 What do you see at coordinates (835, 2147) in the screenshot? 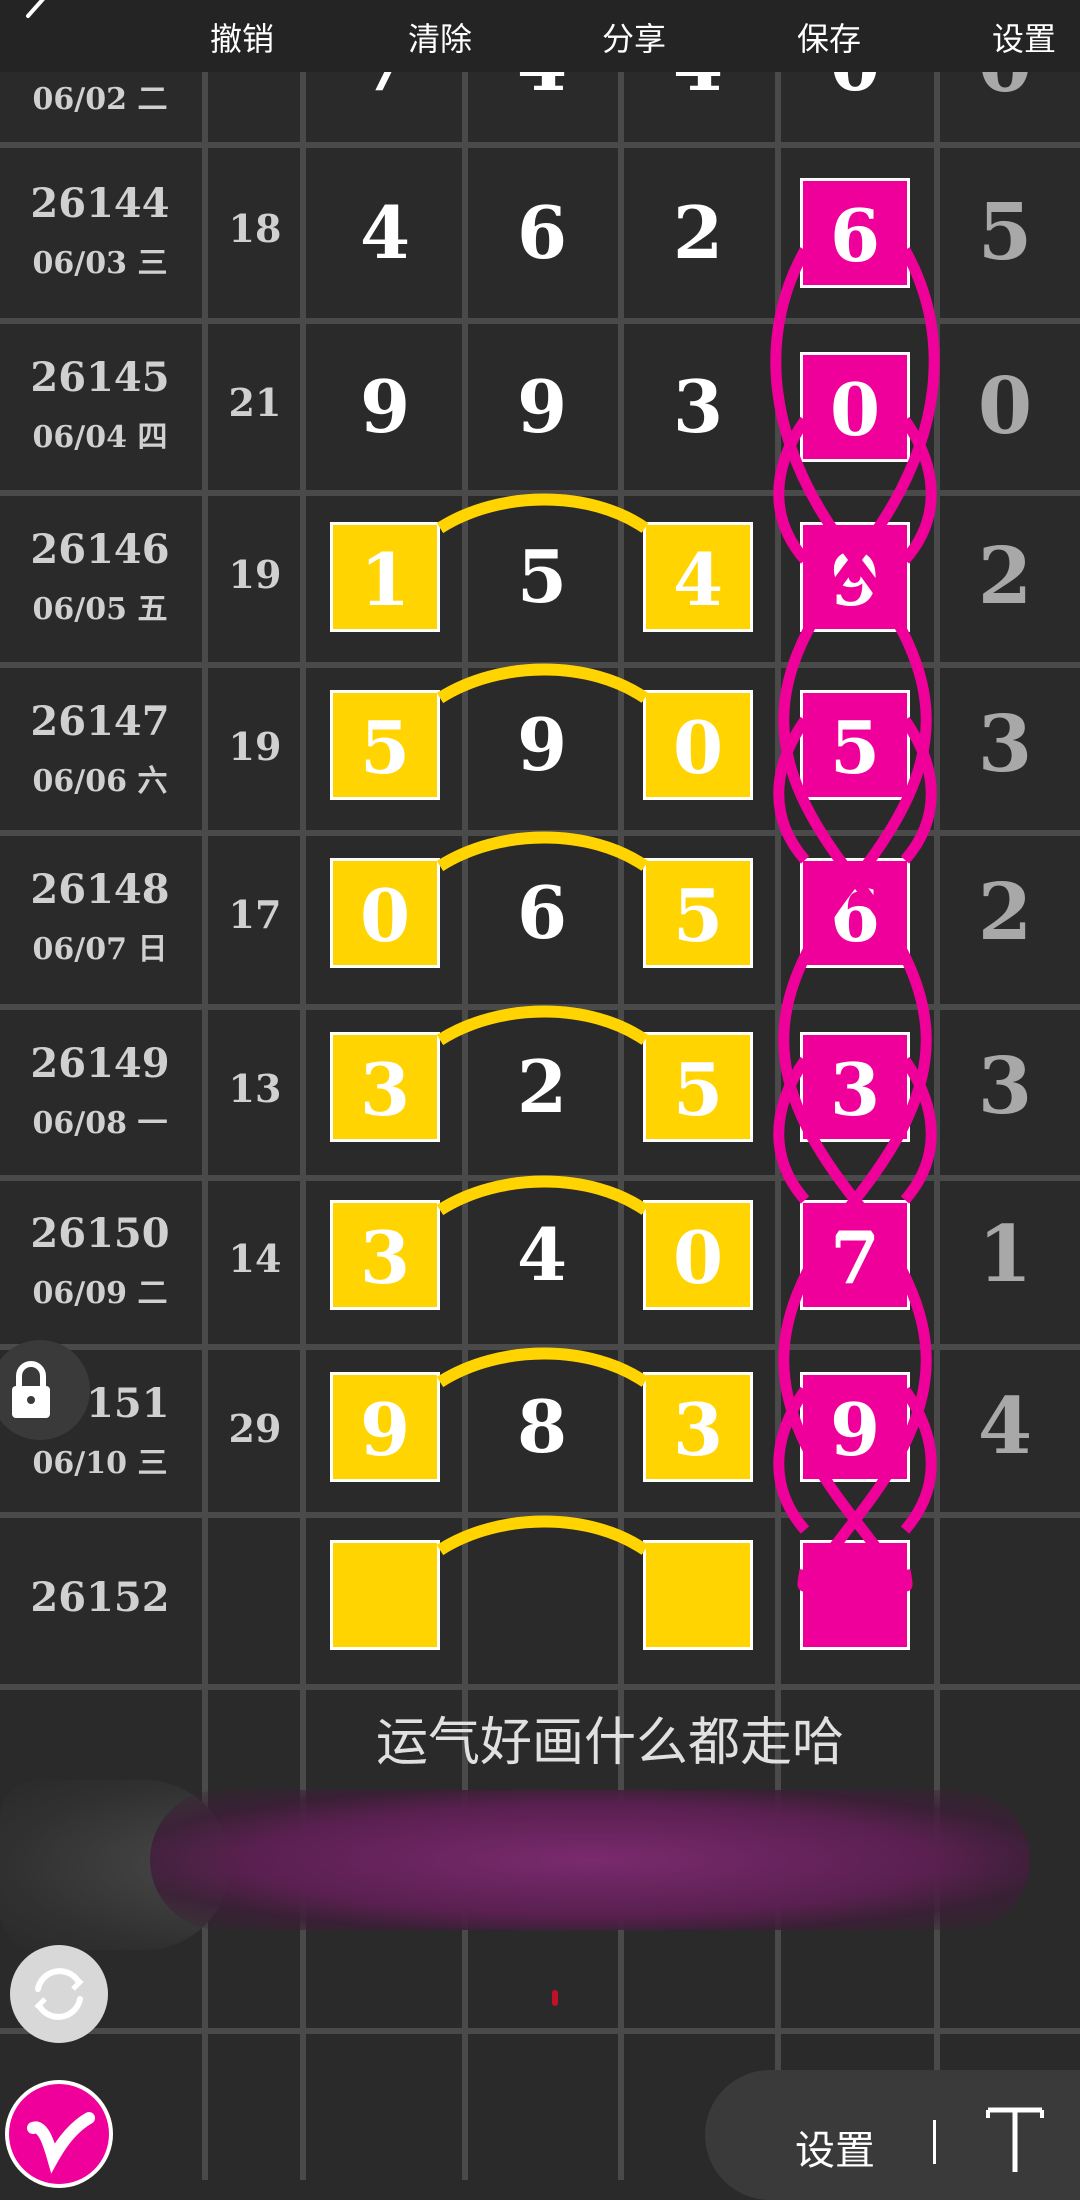
I see `bottom-settings-button: 设置` at bounding box center [835, 2147].